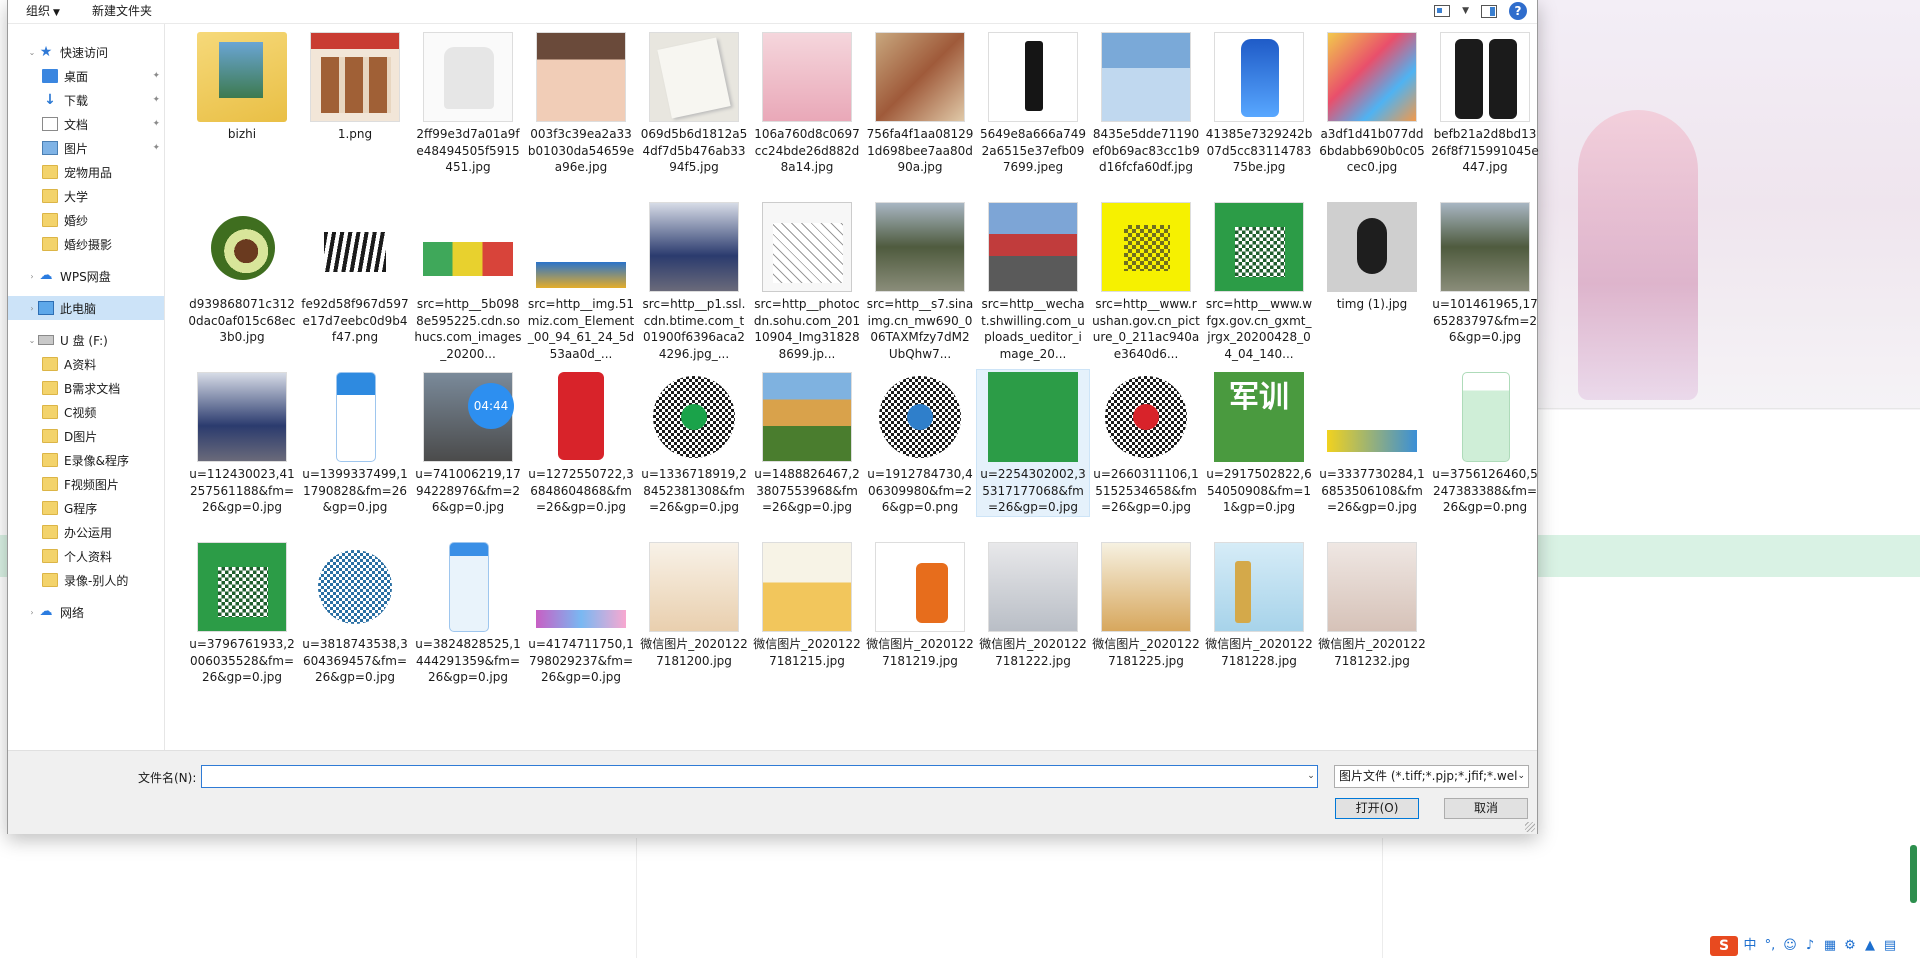  I want to click on nav-this-pc: › 此电脑, so click(86, 308).